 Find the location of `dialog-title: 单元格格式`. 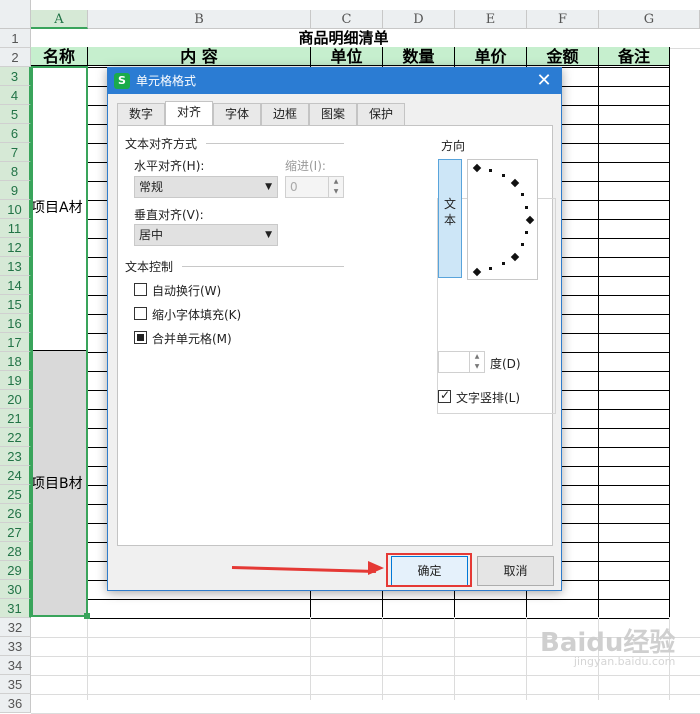

dialog-title: 单元格格式 is located at coordinates (166, 81).